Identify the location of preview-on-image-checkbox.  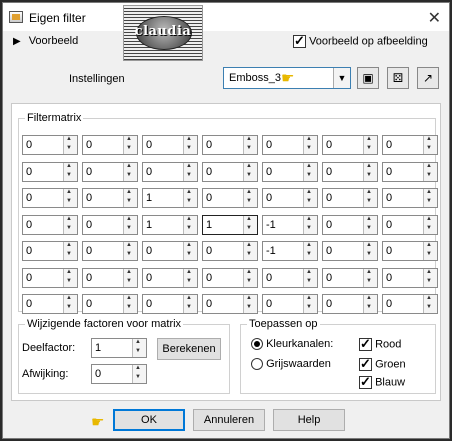
(299, 41).